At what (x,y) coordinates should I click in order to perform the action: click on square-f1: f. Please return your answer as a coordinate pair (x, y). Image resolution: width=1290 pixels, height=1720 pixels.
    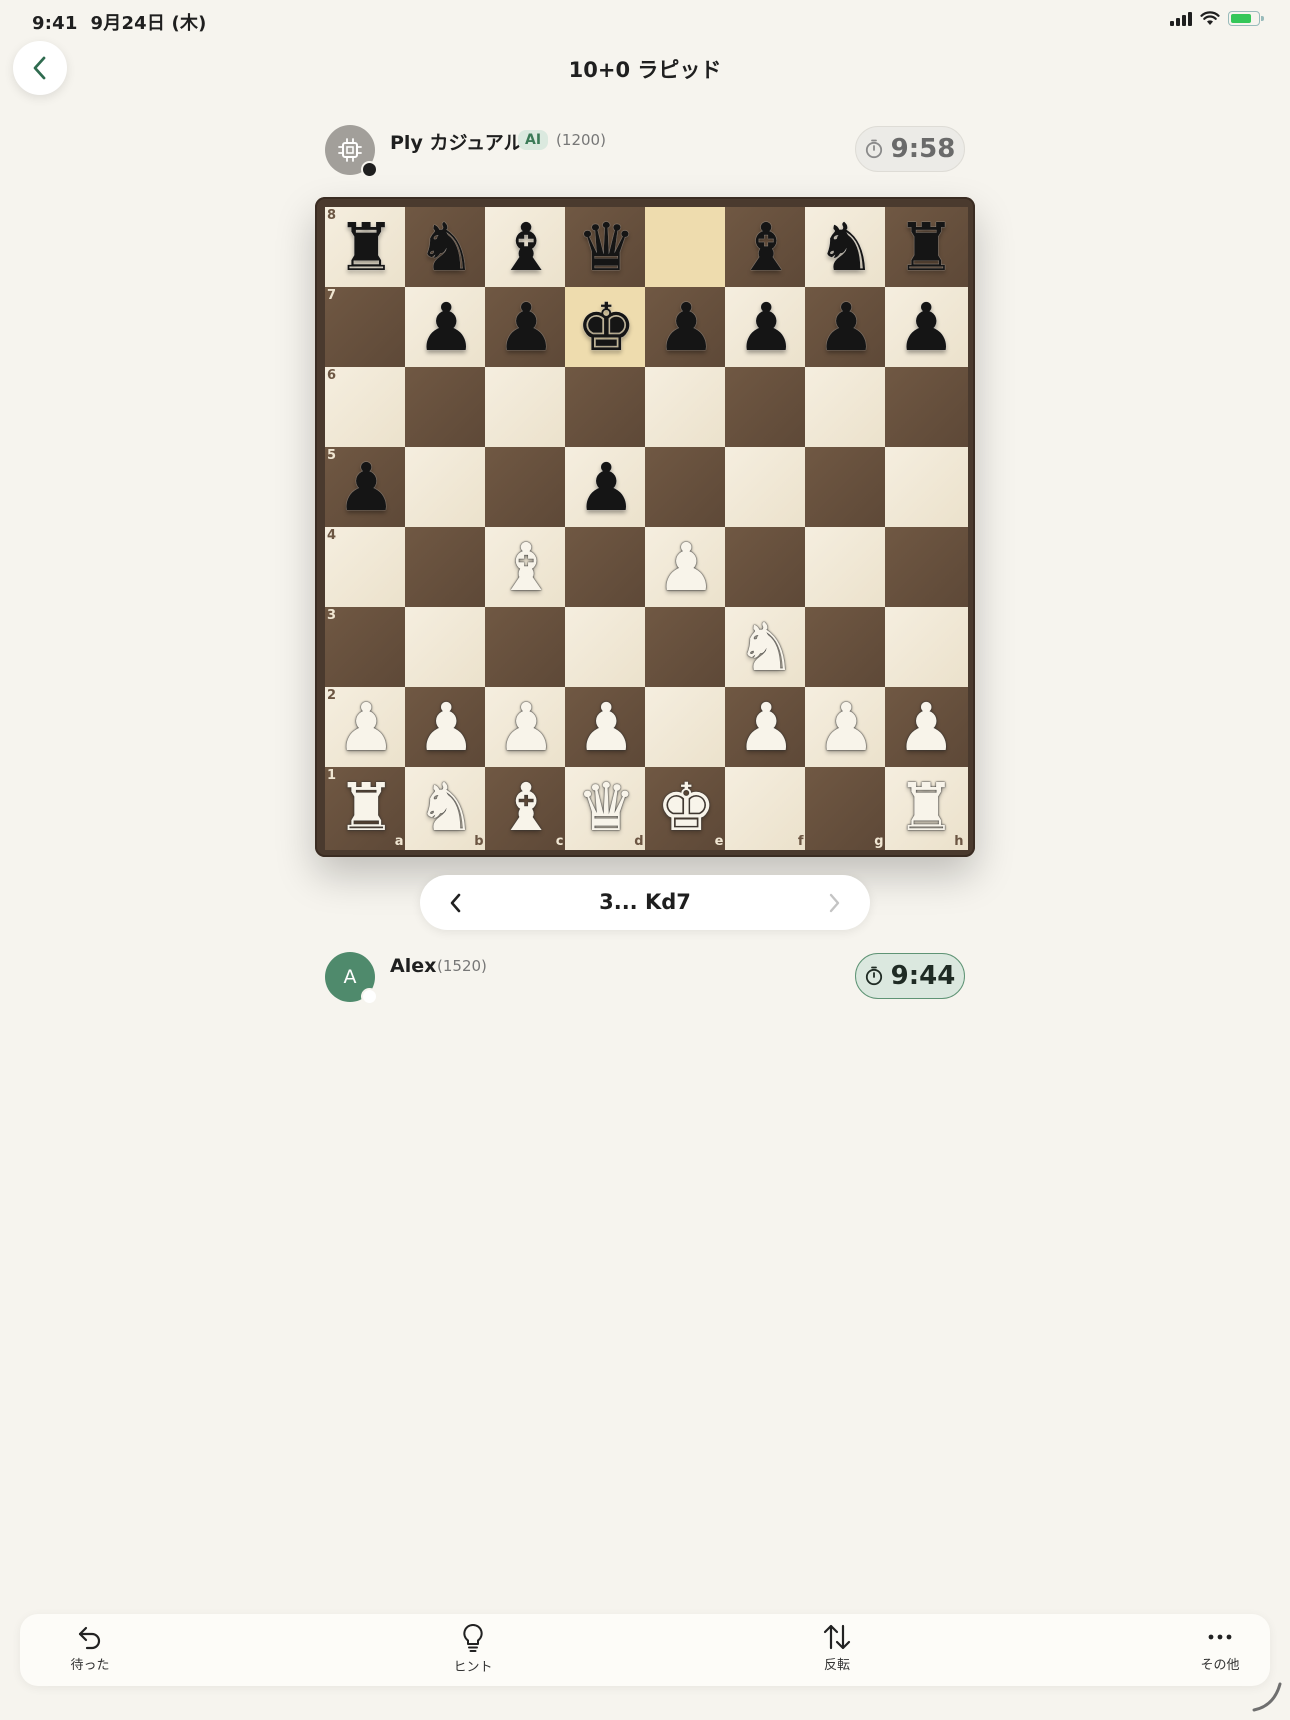
    Looking at the image, I should click on (766, 808).